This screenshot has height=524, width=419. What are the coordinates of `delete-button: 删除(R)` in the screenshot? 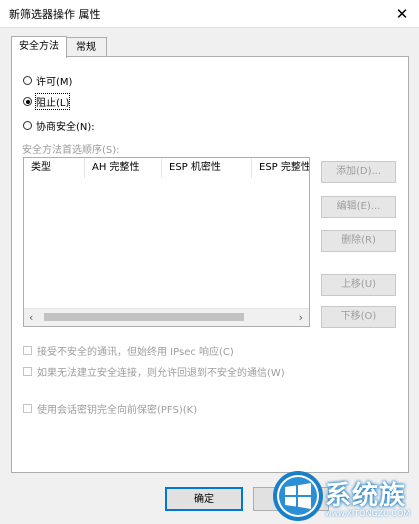 It's located at (358, 241).